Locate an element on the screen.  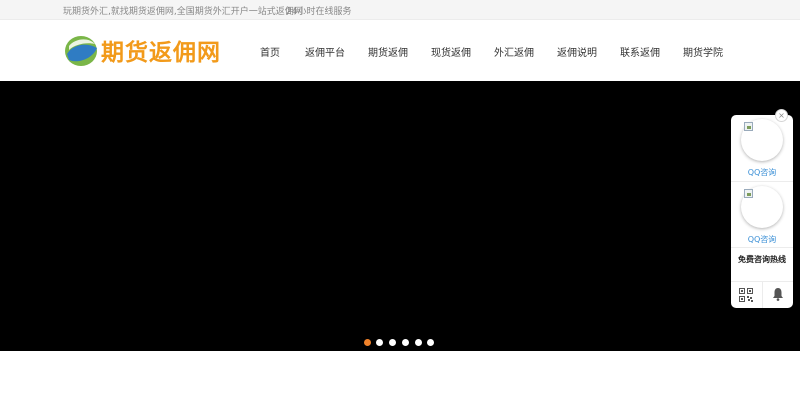
divider is located at coordinates (762, 247).